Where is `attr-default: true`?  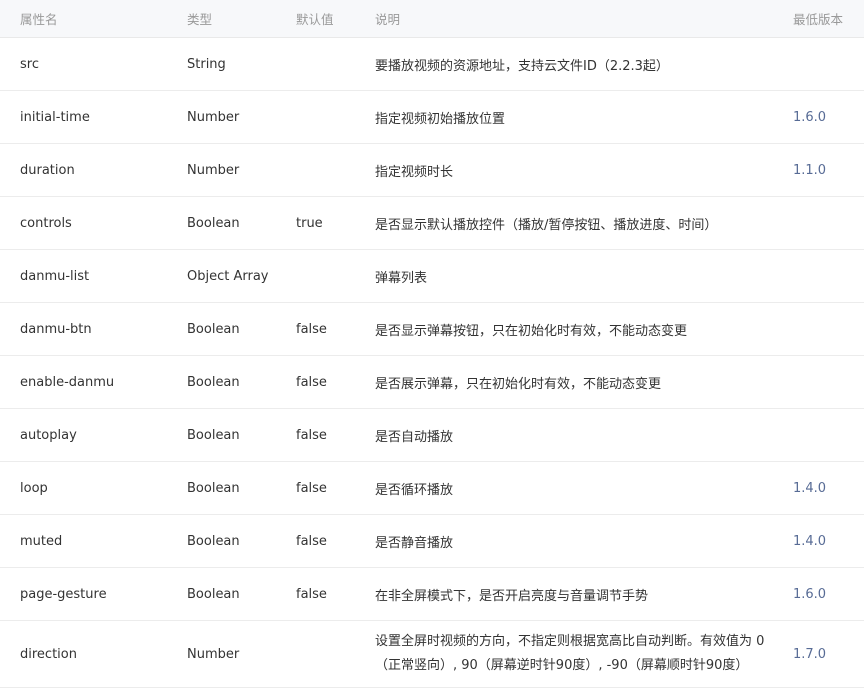 attr-default: true is located at coordinates (309, 223).